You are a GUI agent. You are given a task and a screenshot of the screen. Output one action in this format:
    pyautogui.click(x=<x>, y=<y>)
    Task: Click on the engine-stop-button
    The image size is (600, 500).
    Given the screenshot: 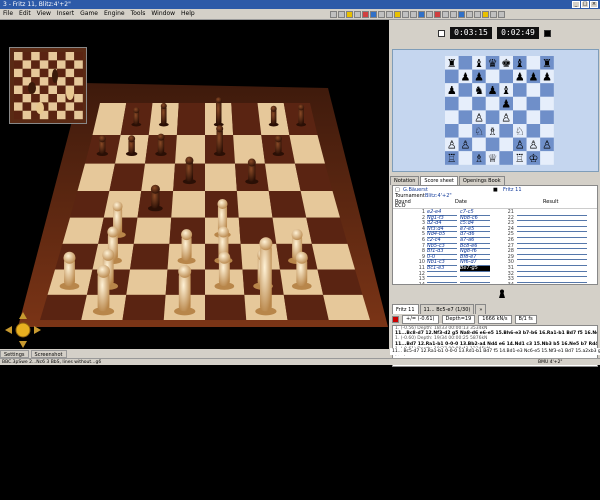 What is the action you would take?
    pyautogui.click(x=395, y=319)
    